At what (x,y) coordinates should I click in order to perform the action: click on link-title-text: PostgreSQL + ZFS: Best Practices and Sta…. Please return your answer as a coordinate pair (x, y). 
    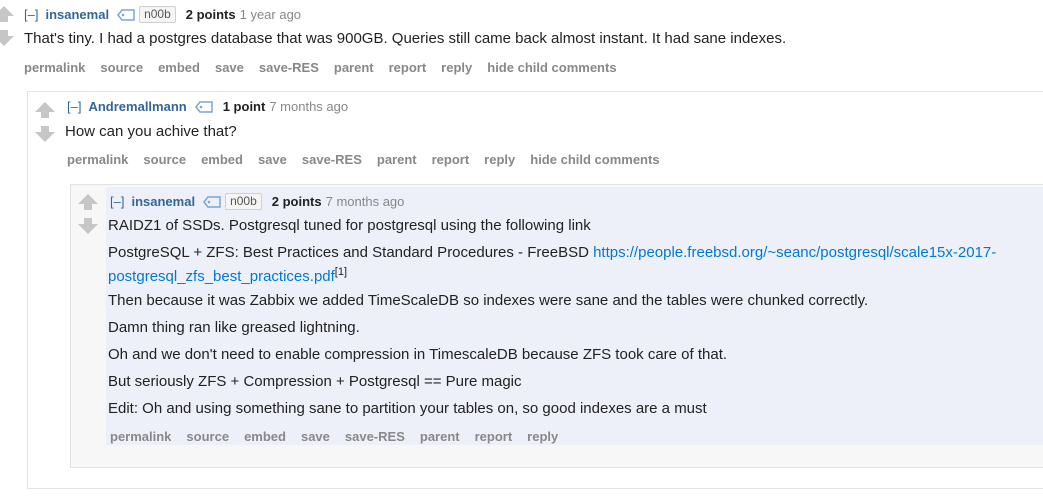
    Looking at the image, I should click on (351, 252).